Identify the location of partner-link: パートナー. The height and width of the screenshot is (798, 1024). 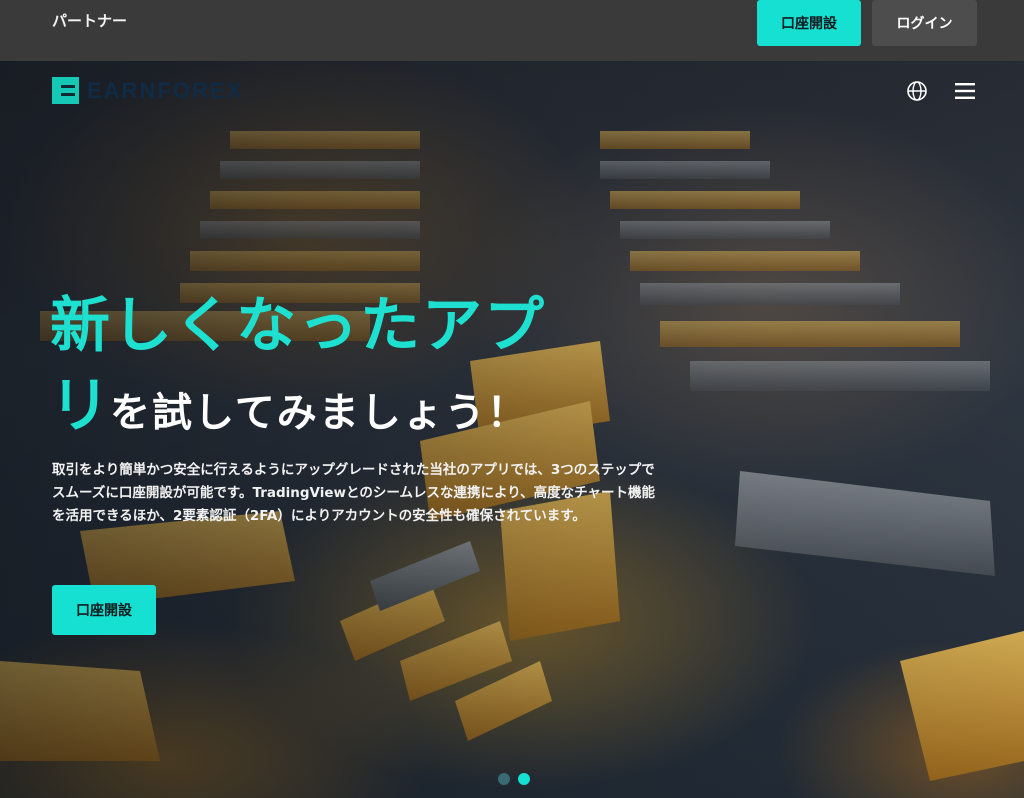
(89, 20).